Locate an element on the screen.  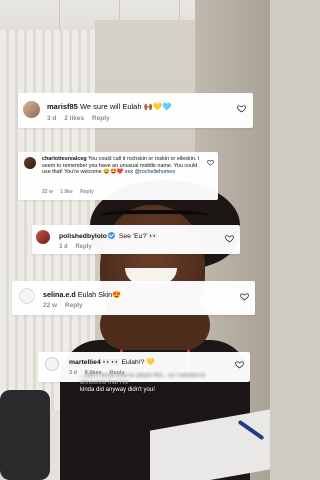
comment-likes: 2 likes is located at coordinates (74, 118).